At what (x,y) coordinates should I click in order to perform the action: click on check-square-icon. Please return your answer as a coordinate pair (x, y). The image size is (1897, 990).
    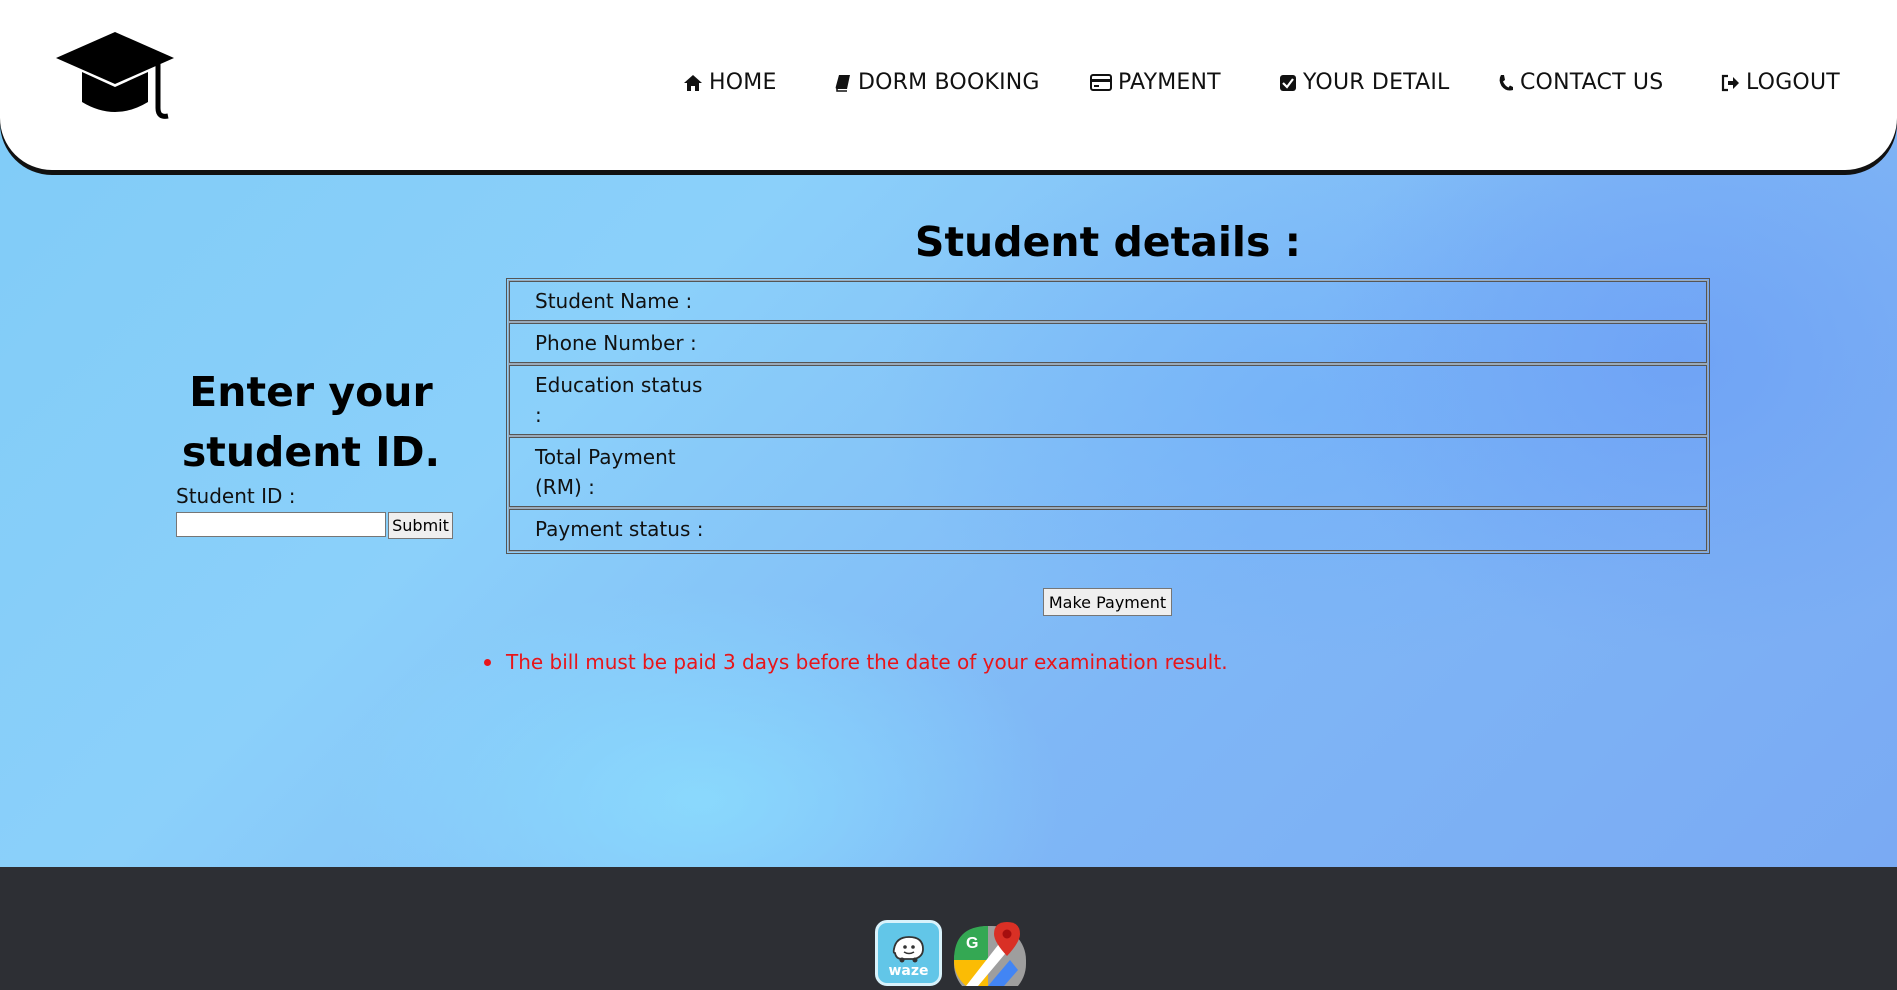
    Looking at the image, I should click on (1288, 82).